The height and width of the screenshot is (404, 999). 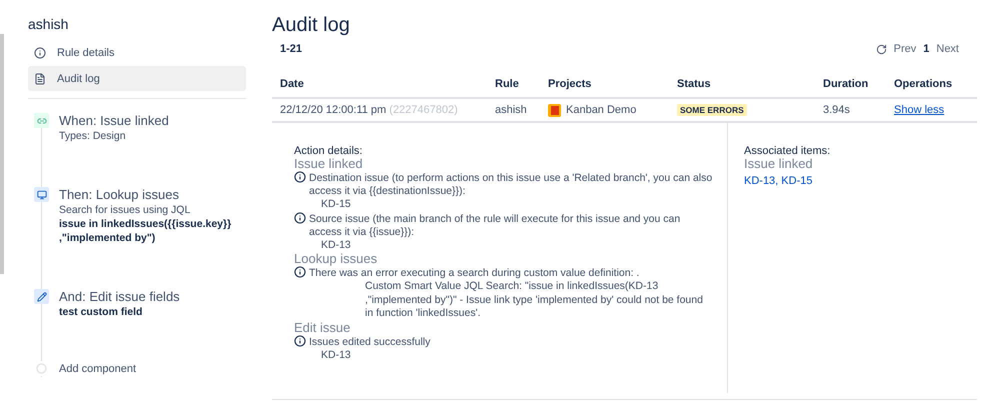 I want to click on step-title: When: Issue linked, so click(x=114, y=121).